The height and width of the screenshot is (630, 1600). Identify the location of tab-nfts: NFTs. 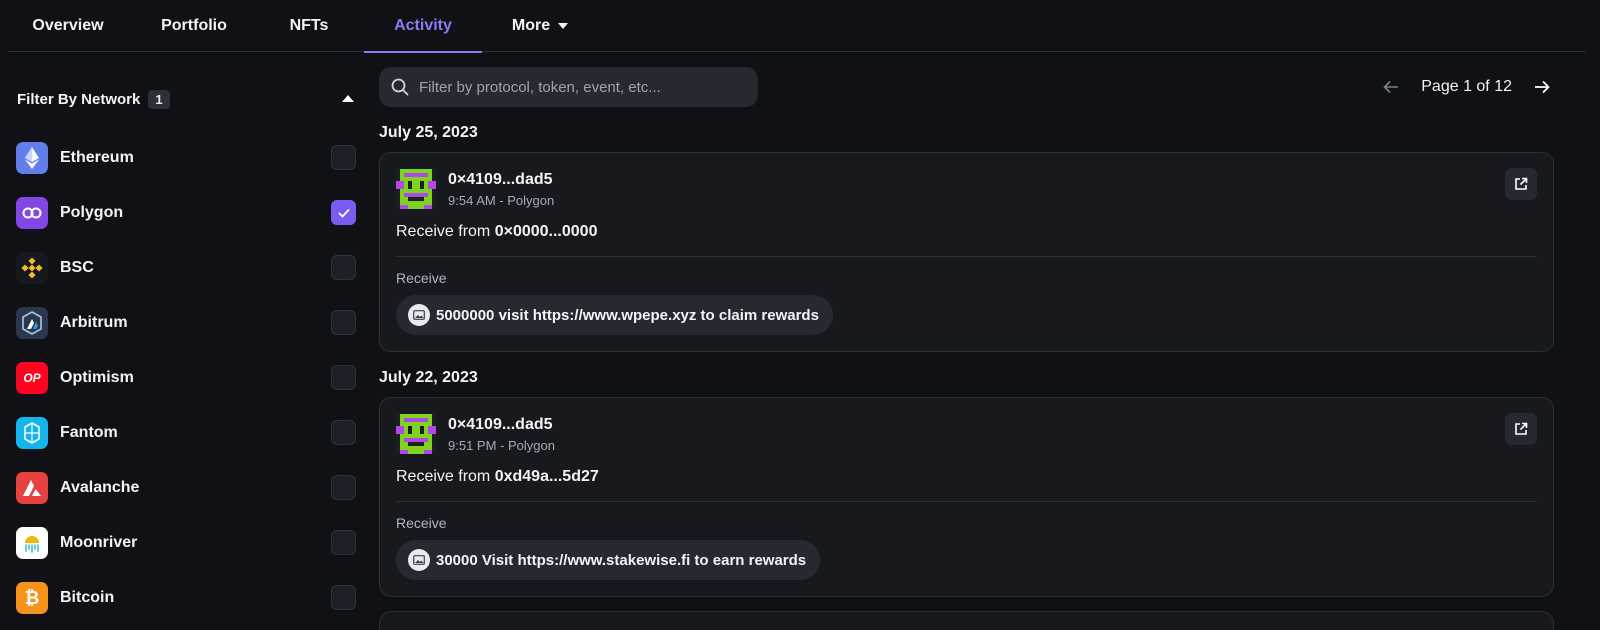
(309, 26).